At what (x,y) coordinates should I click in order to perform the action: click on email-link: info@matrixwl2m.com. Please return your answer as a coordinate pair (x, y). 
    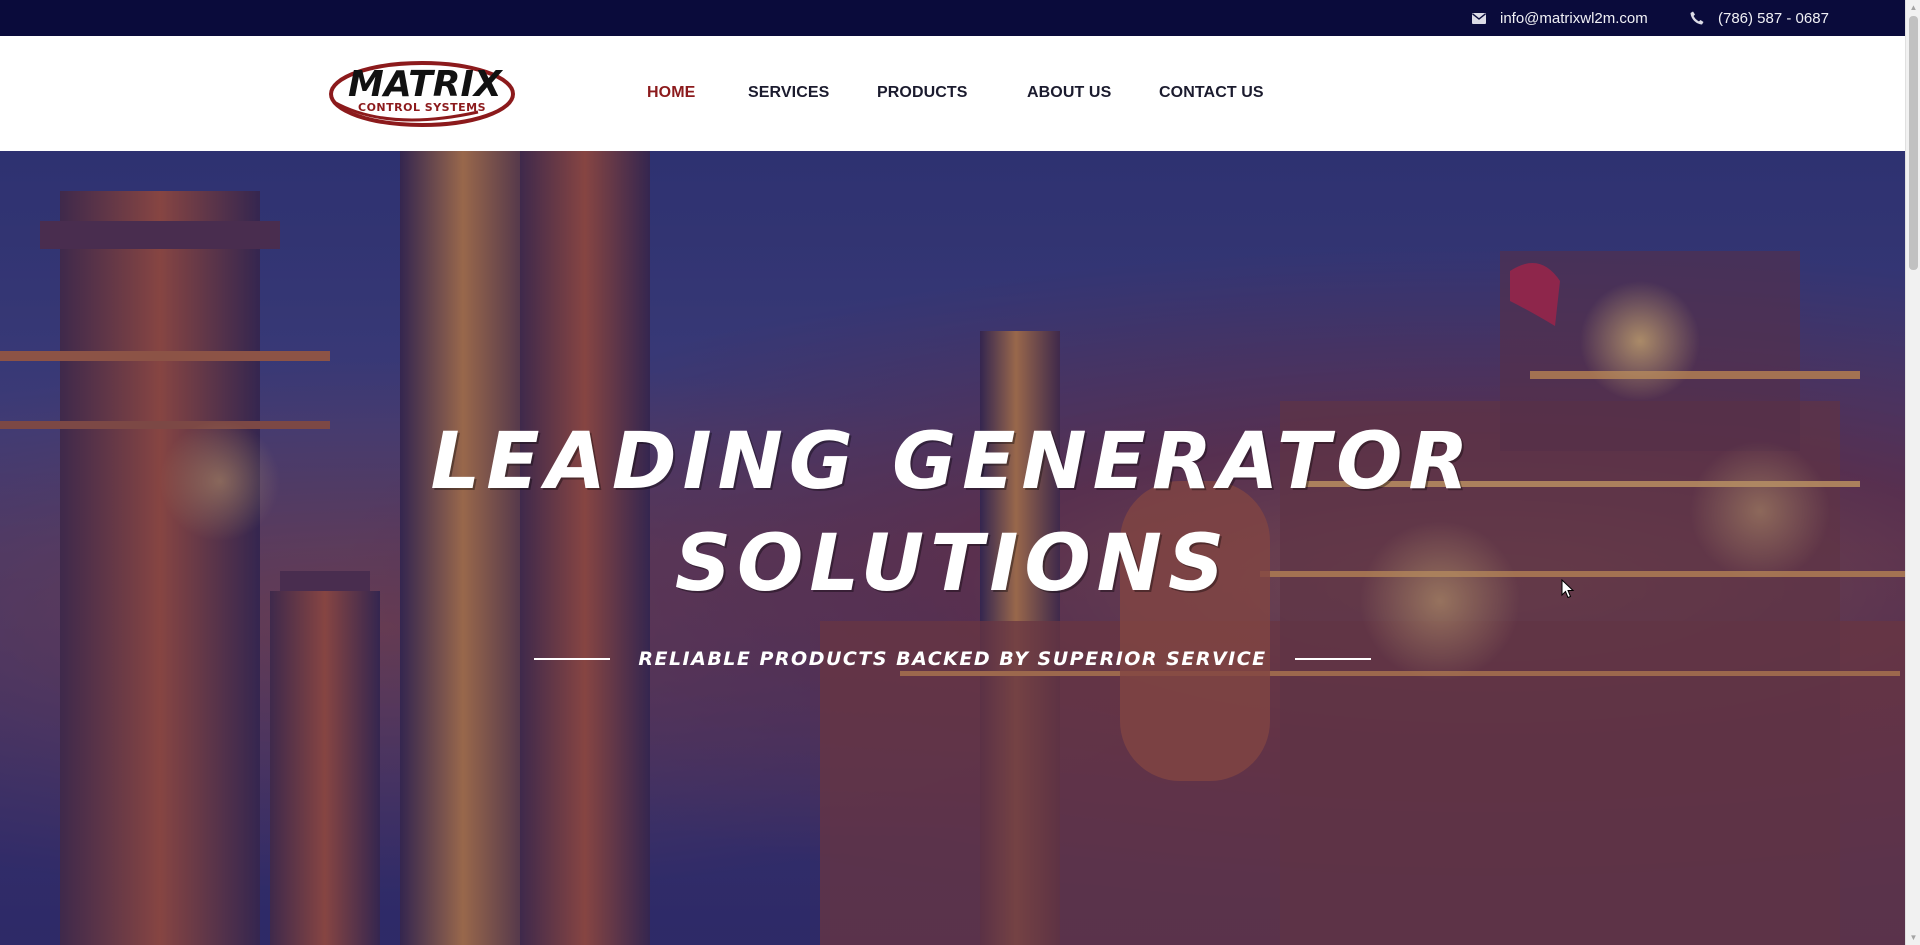
    Looking at the image, I should click on (1560, 18).